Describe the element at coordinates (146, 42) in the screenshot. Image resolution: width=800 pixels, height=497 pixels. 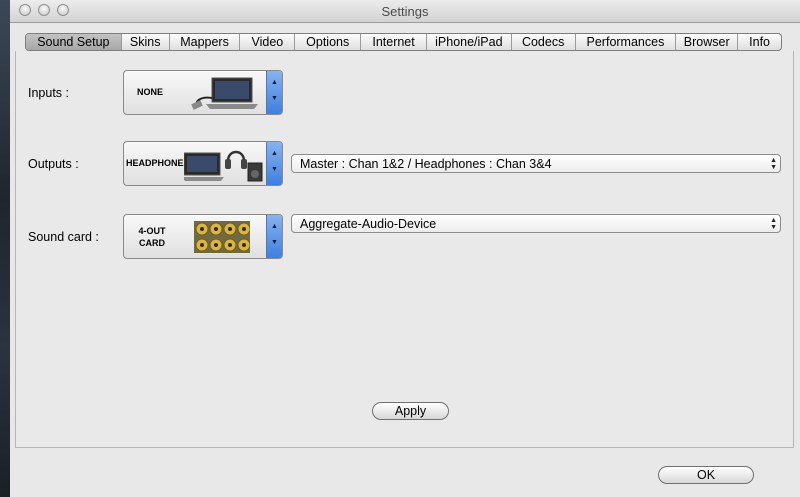
I see `tab-skins: Skins` at that location.